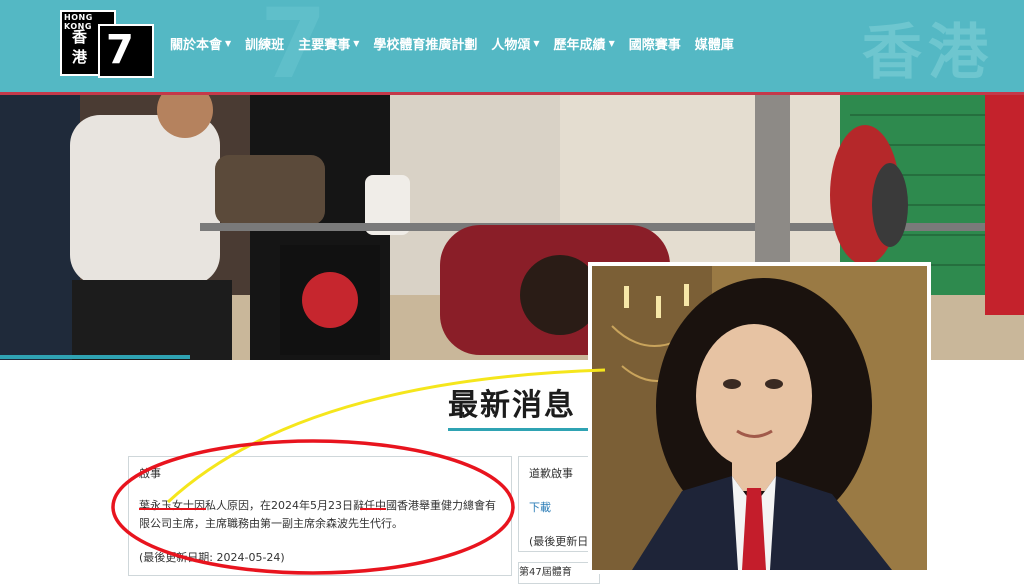  I want to click on header-background-text: 香港, so click(928, 53).